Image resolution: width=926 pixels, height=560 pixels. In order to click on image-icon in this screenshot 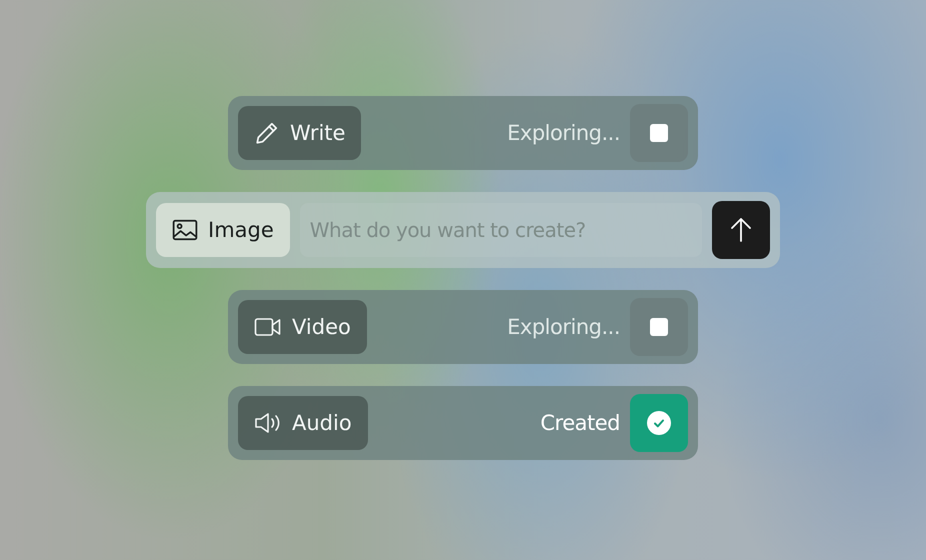, I will do `click(185, 230)`.